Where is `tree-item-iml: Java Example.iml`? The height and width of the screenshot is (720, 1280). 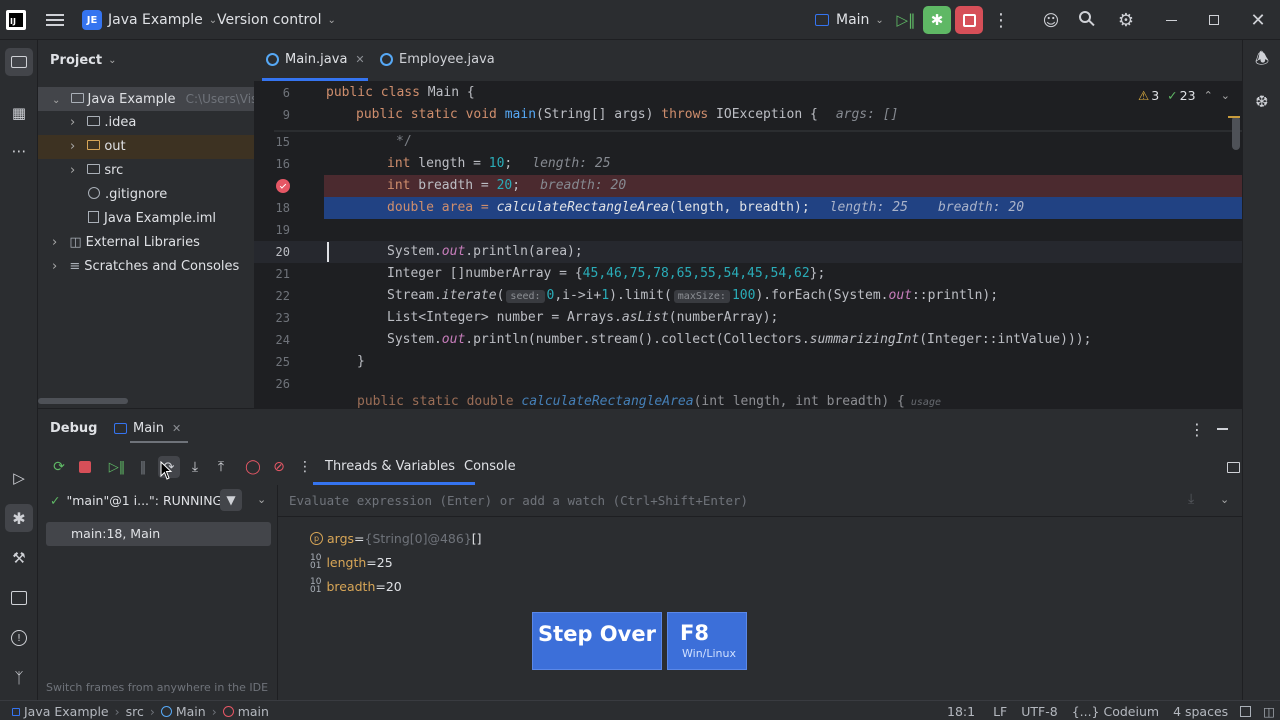 tree-item-iml: Java Example.iml is located at coordinates (127, 219).